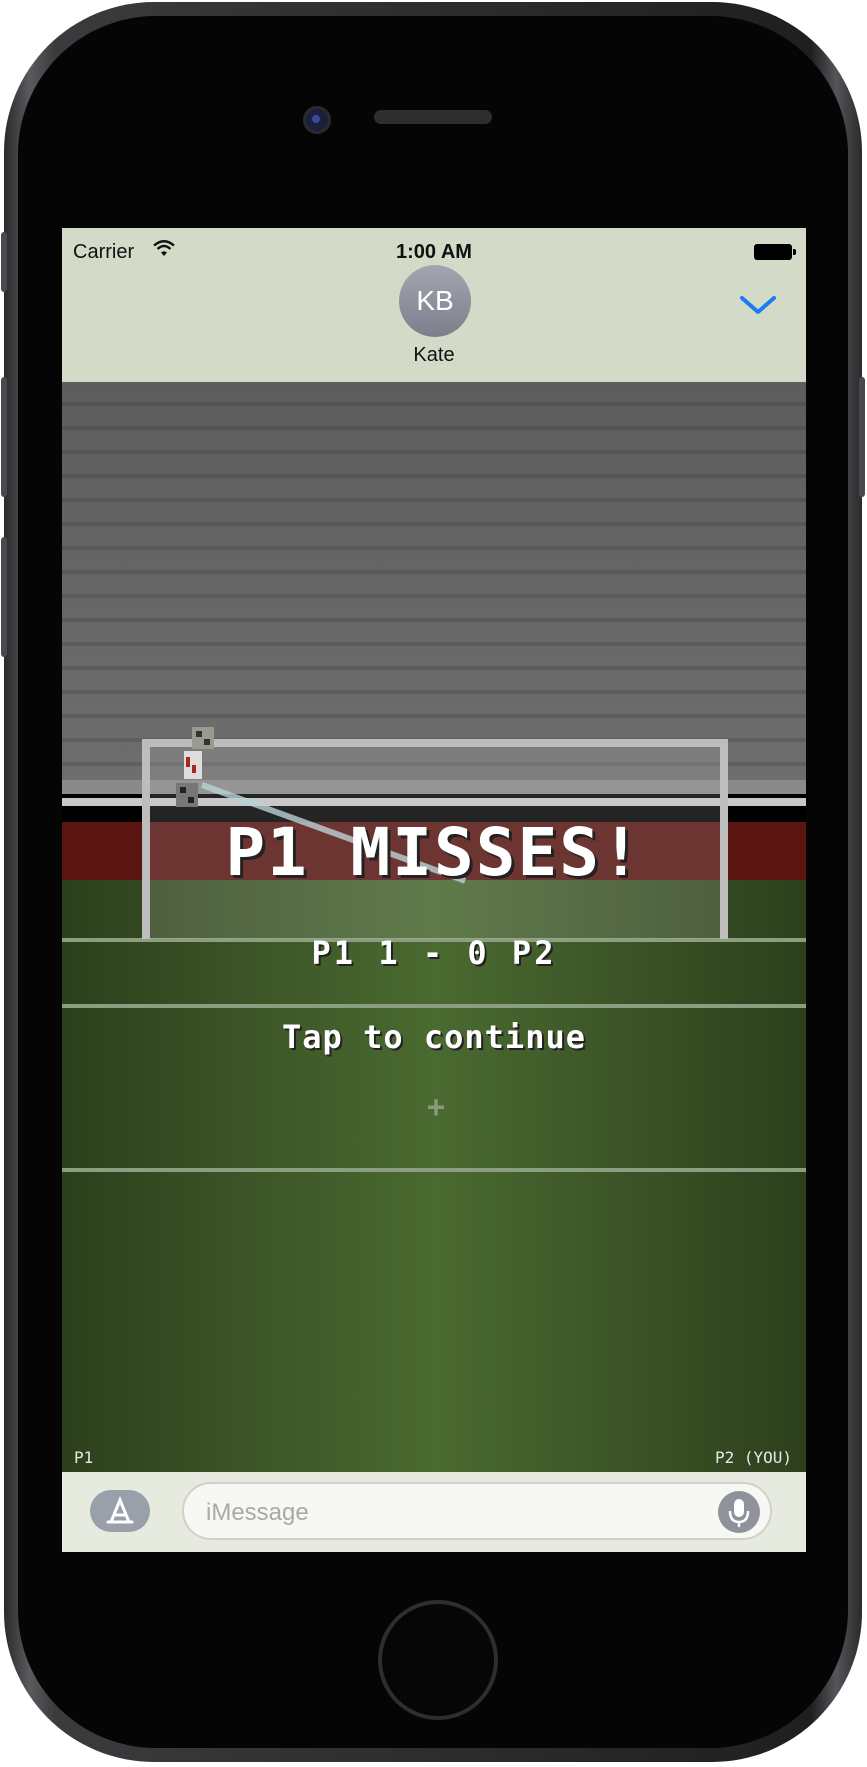 This screenshot has height=1767, width=867. Describe the element at coordinates (438, 1660) in the screenshot. I see `home-button` at that location.